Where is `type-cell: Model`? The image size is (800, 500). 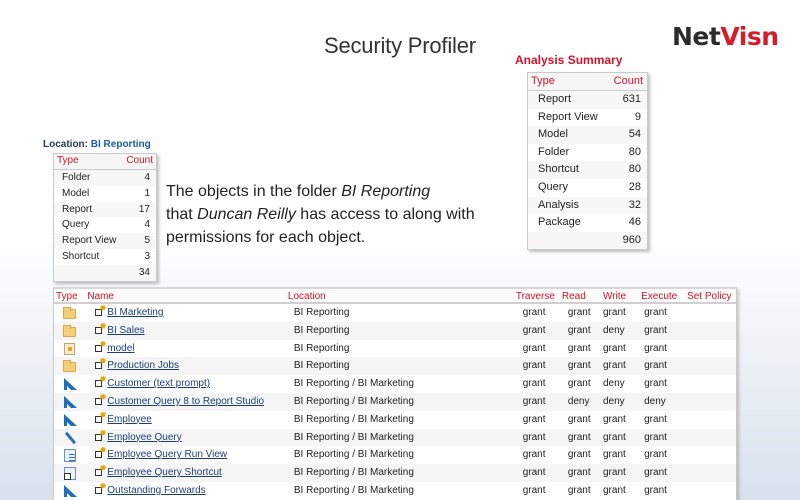
type-cell: Model is located at coordinates (76, 193).